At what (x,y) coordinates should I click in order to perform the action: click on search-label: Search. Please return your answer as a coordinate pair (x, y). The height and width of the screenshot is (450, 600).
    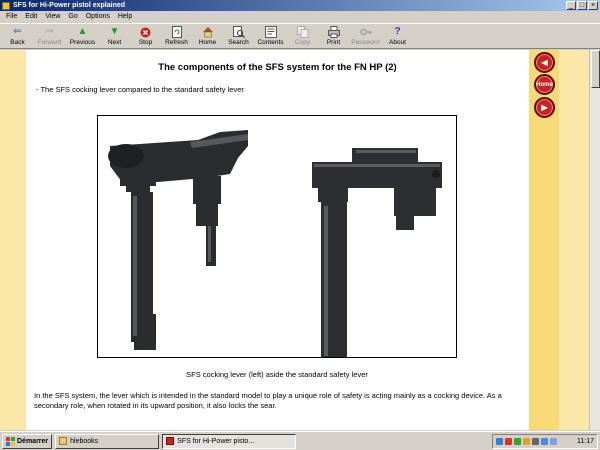
    Looking at the image, I should click on (238, 42).